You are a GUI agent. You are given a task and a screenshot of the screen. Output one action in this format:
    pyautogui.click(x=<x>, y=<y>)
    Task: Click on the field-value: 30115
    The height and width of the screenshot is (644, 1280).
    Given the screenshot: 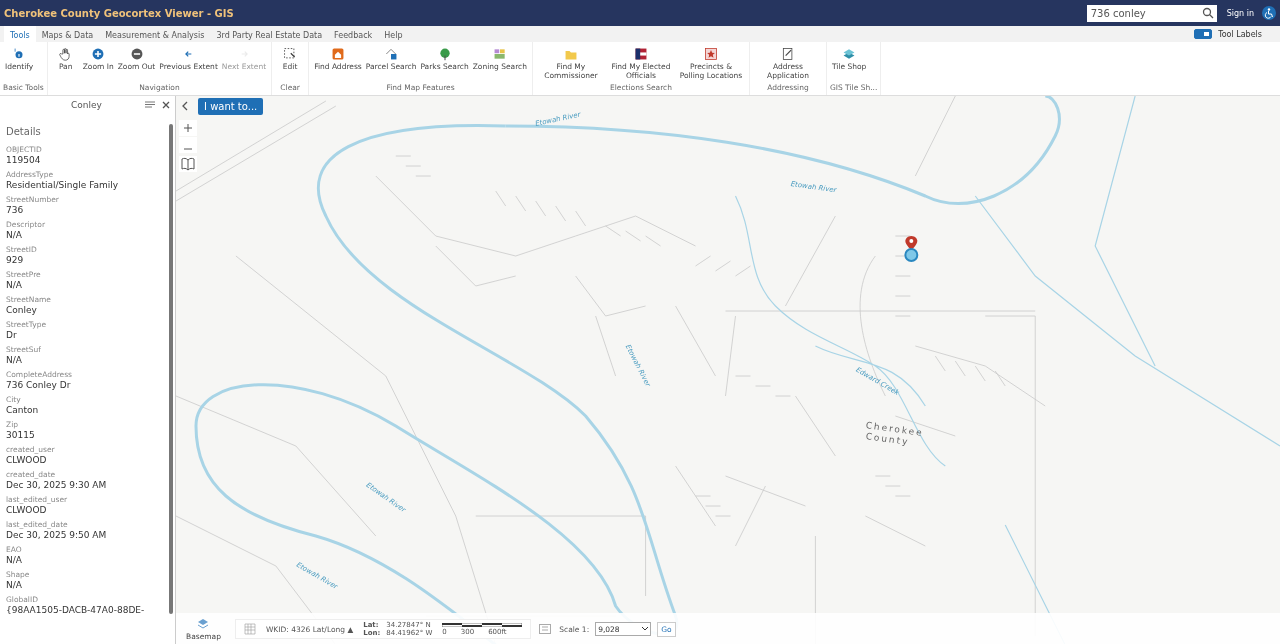 What is the action you would take?
    pyautogui.click(x=21, y=435)
    